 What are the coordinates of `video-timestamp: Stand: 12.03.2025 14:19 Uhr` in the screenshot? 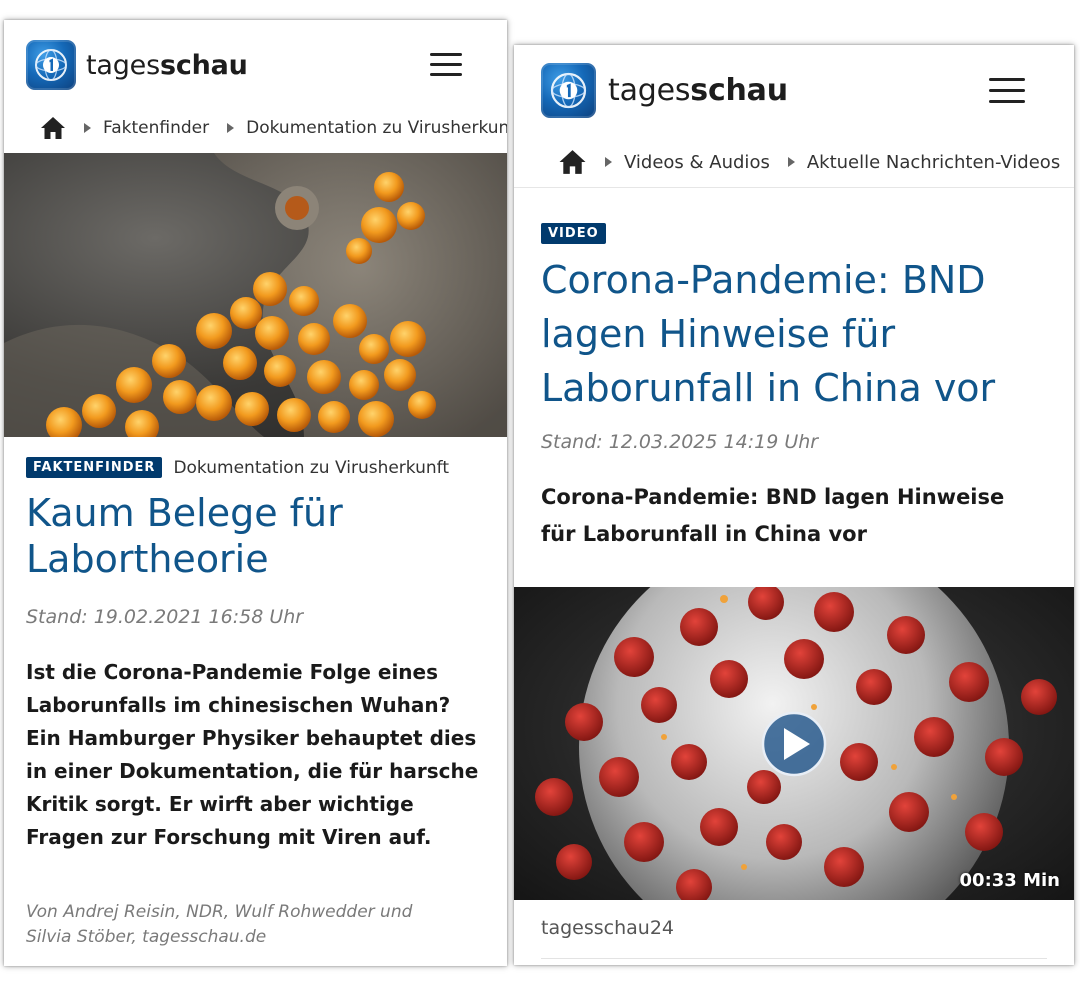 It's located at (680, 442).